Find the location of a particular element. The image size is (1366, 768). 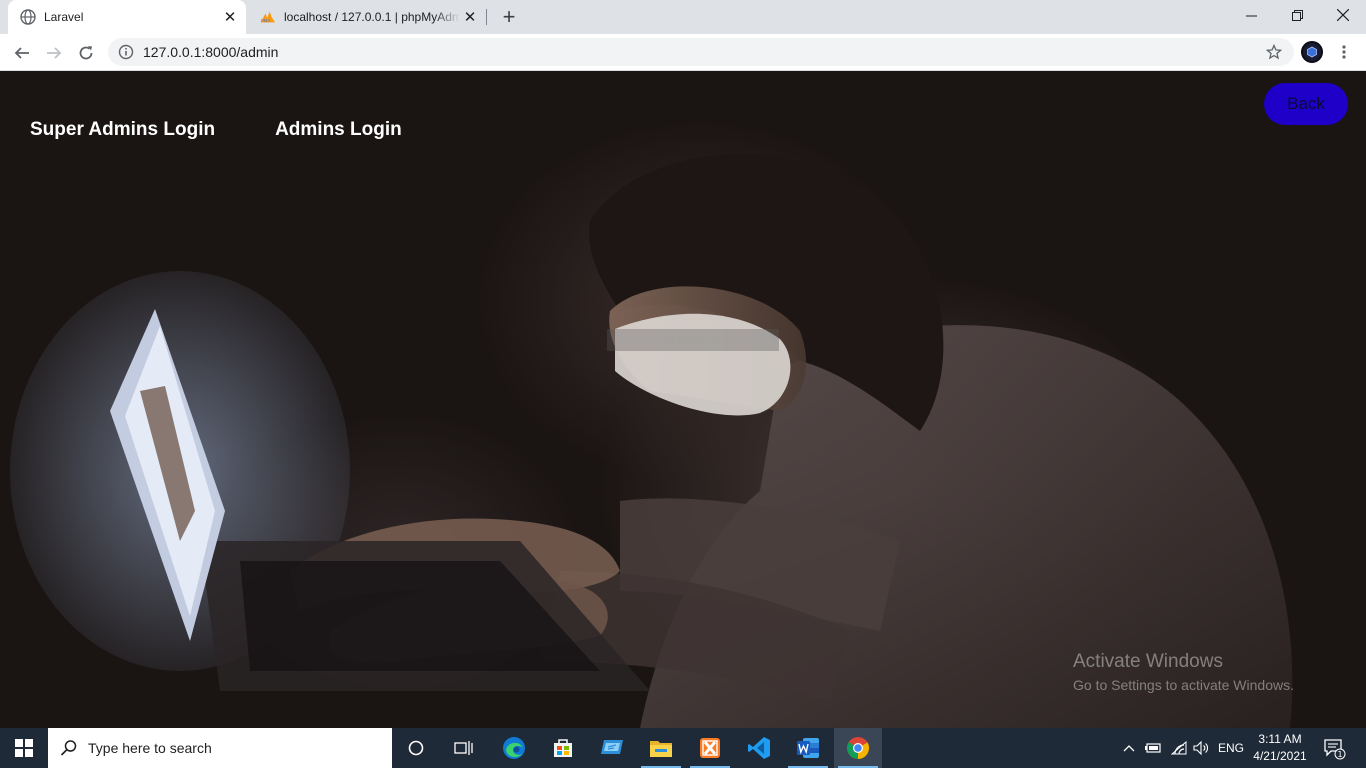

phpmyadmin-icon: PMA is located at coordinates (268, 17).